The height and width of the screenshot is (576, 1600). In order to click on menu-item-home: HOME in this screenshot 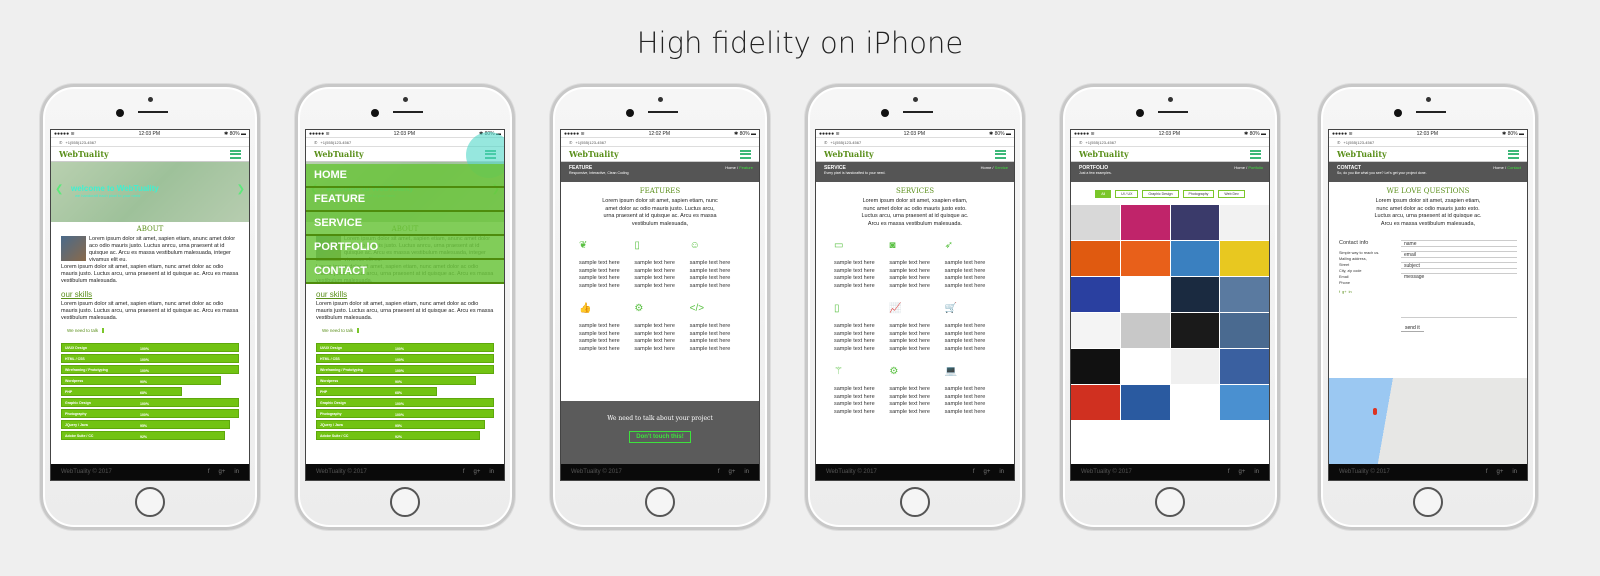, I will do `click(405, 176)`.